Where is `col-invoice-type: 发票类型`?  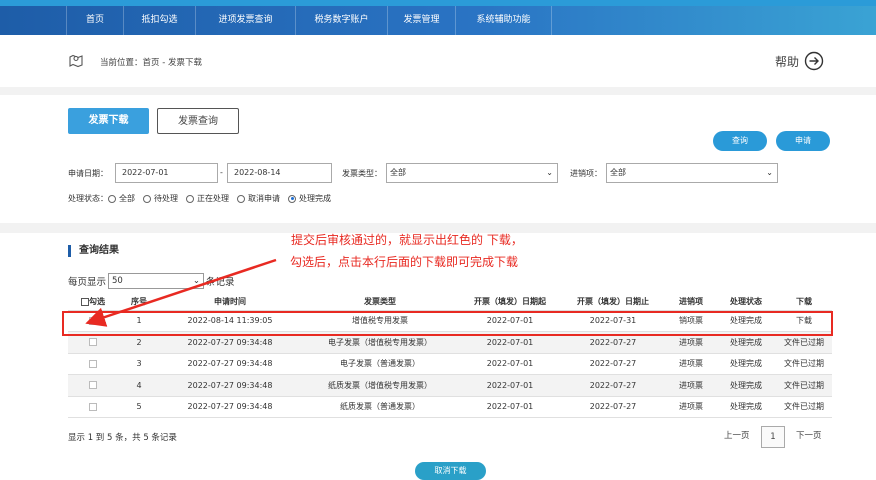
col-invoice-type: 发票类型 is located at coordinates (380, 302).